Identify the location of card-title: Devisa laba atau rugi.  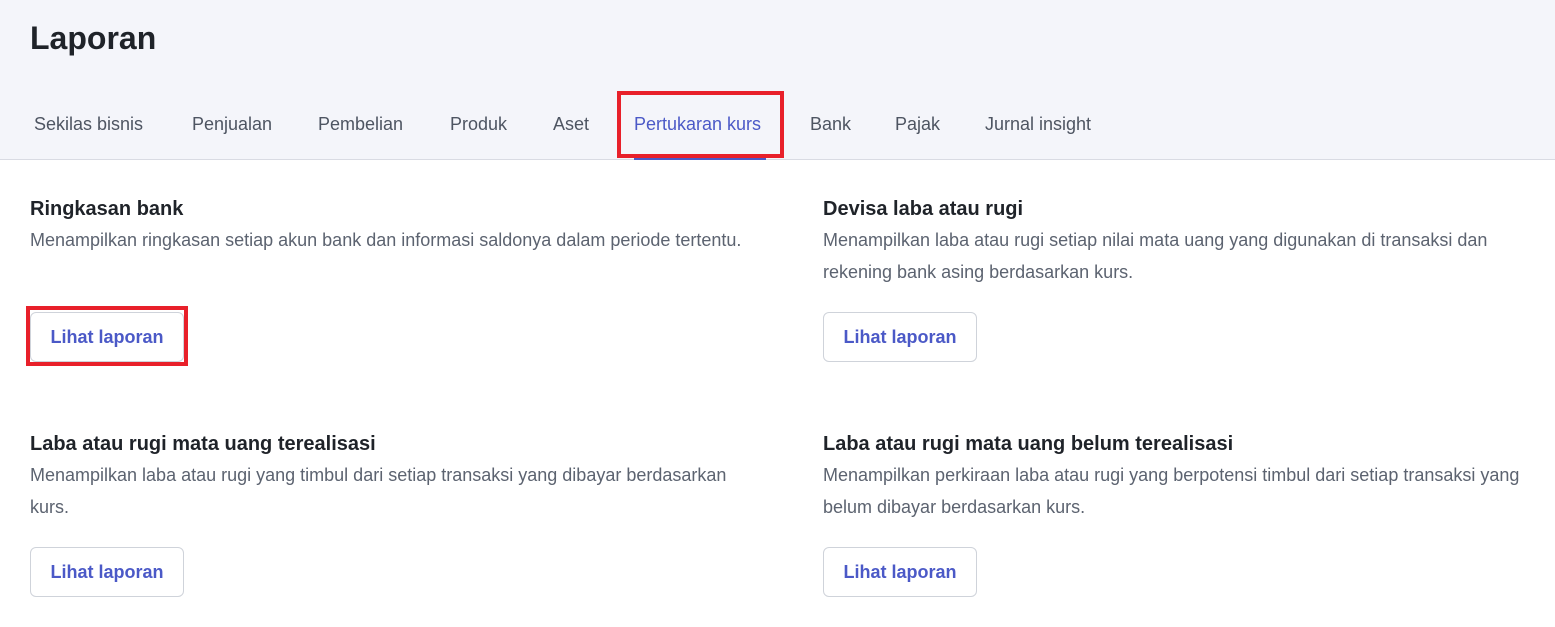
(923, 209).